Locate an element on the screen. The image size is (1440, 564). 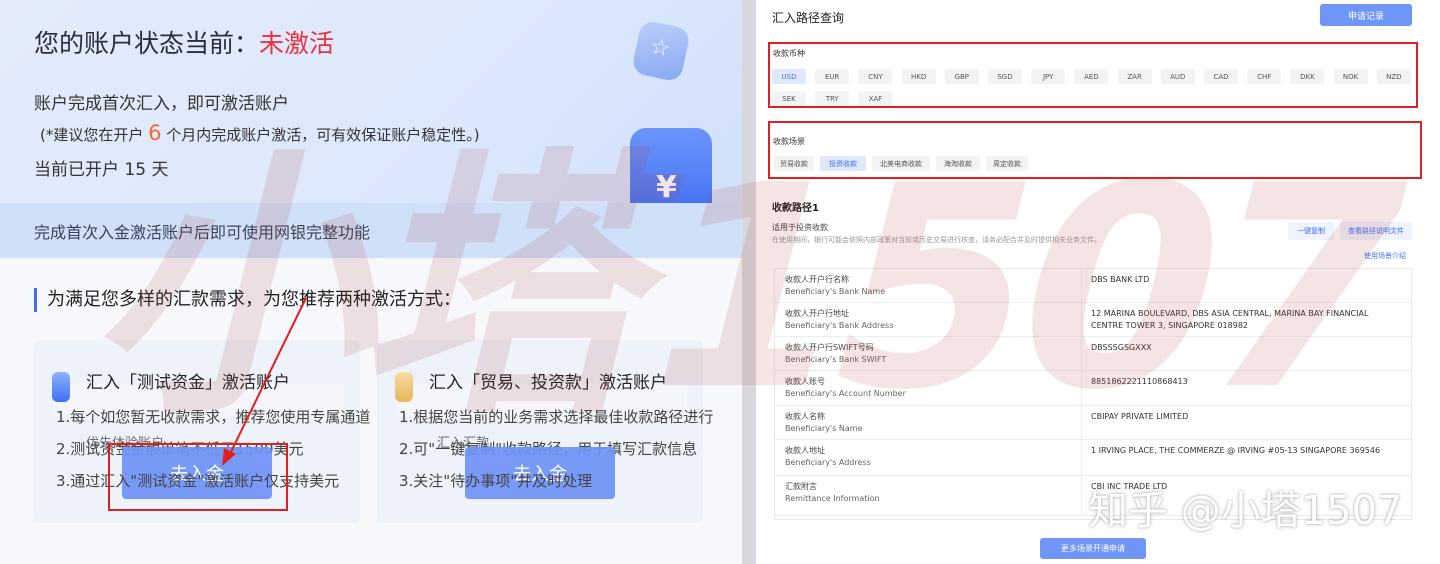
field-value: 8851862221110868413 is located at coordinates (1139, 381).